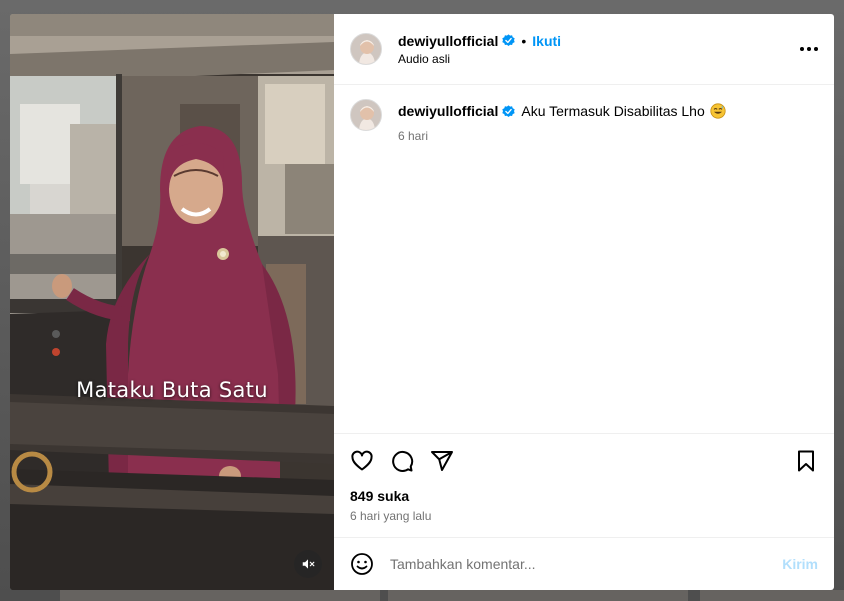 This screenshot has height=601, width=844. I want to click on more-options-icon, so click(805, 49).